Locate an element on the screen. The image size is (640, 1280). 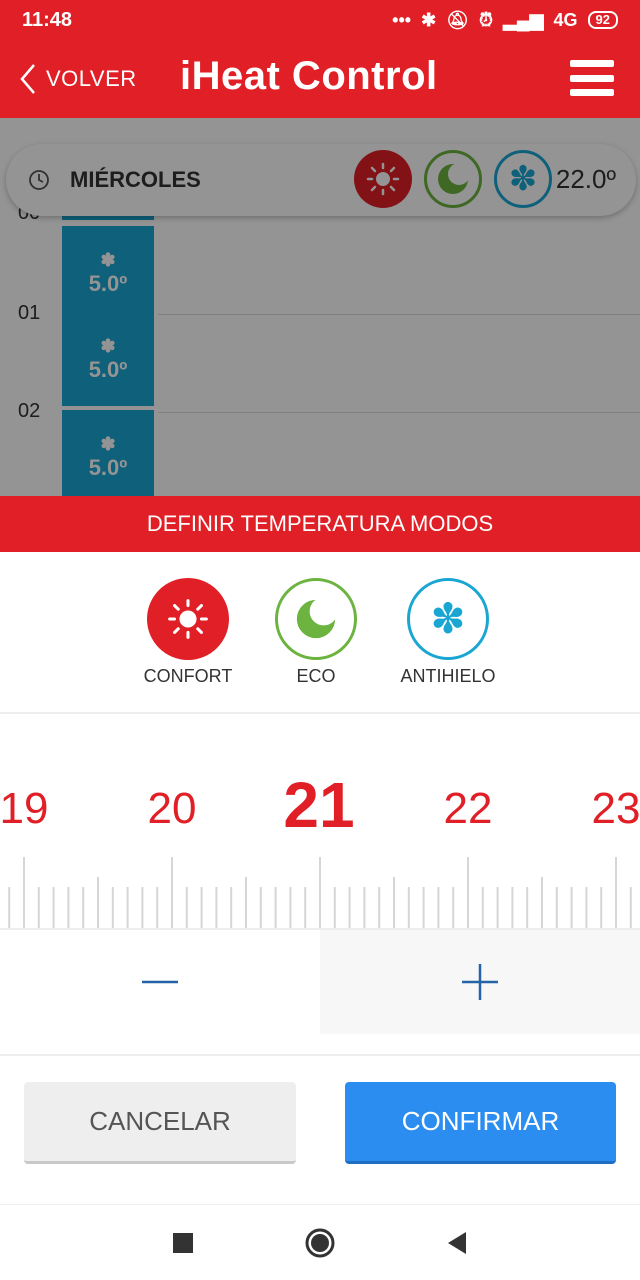
back-button: VOLVER is located at coordinates (78, 79).